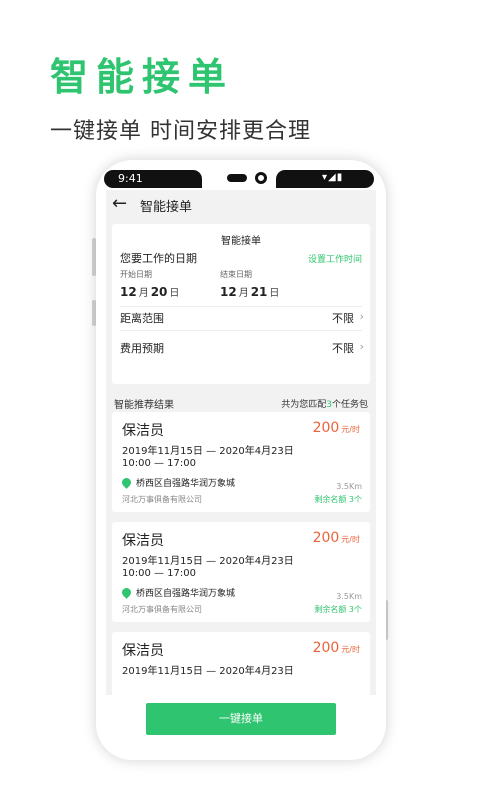 Image resolution: width=480 pixels, height=800 pixels. Describe the element at coordinates (142, 348) in the screenshot. I see `budget-label: 费用预期` at that location.